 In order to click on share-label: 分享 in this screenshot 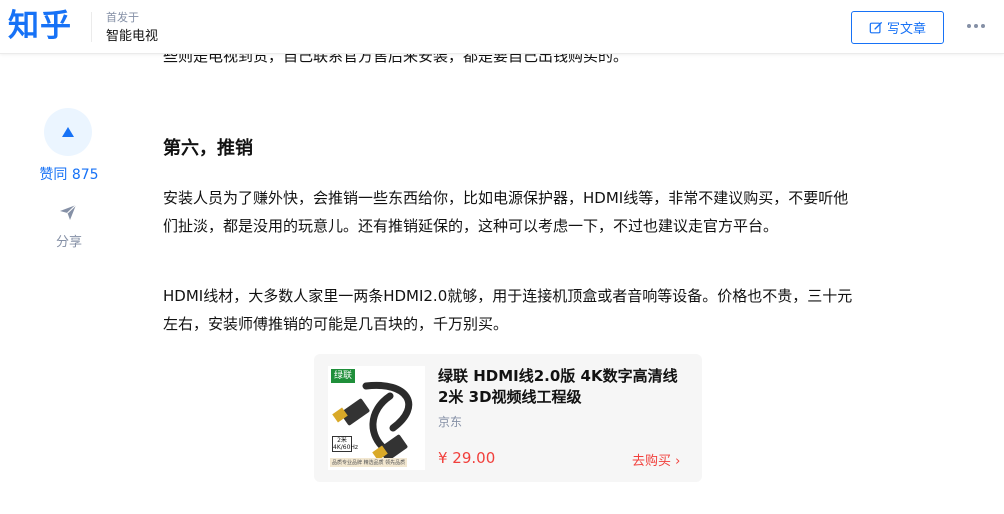, I will do `click(69, 240)`.